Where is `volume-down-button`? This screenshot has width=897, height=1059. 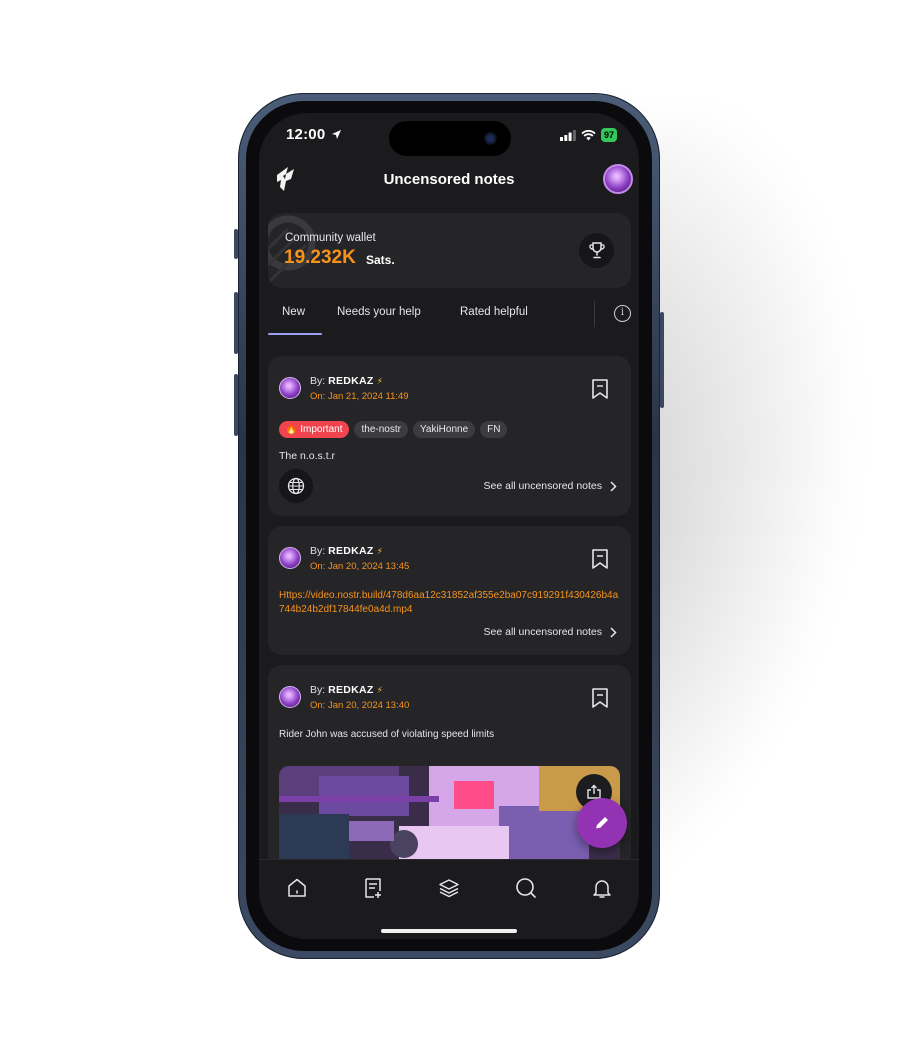
volume-down-button is located at coordinates (236, 405).